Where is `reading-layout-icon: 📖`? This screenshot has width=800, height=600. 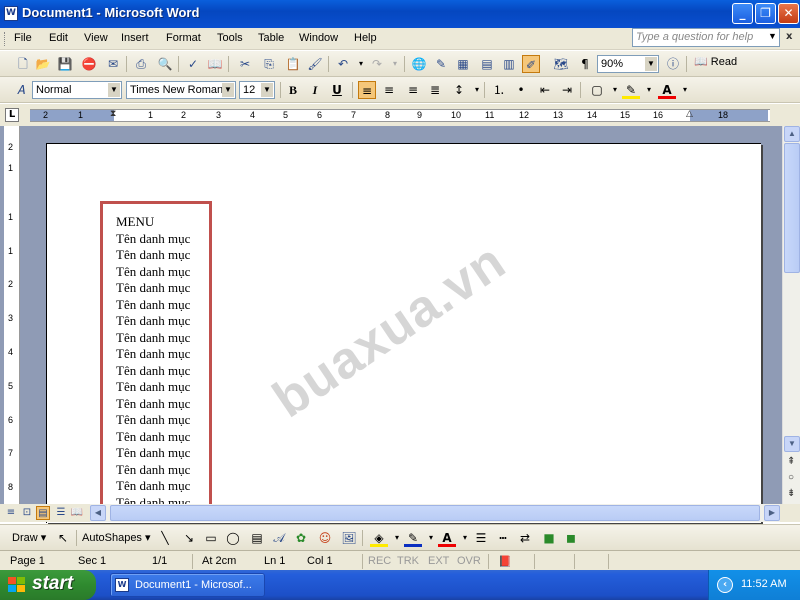
reading-layout-icon: 📖 is located at coordinates (77, 513).